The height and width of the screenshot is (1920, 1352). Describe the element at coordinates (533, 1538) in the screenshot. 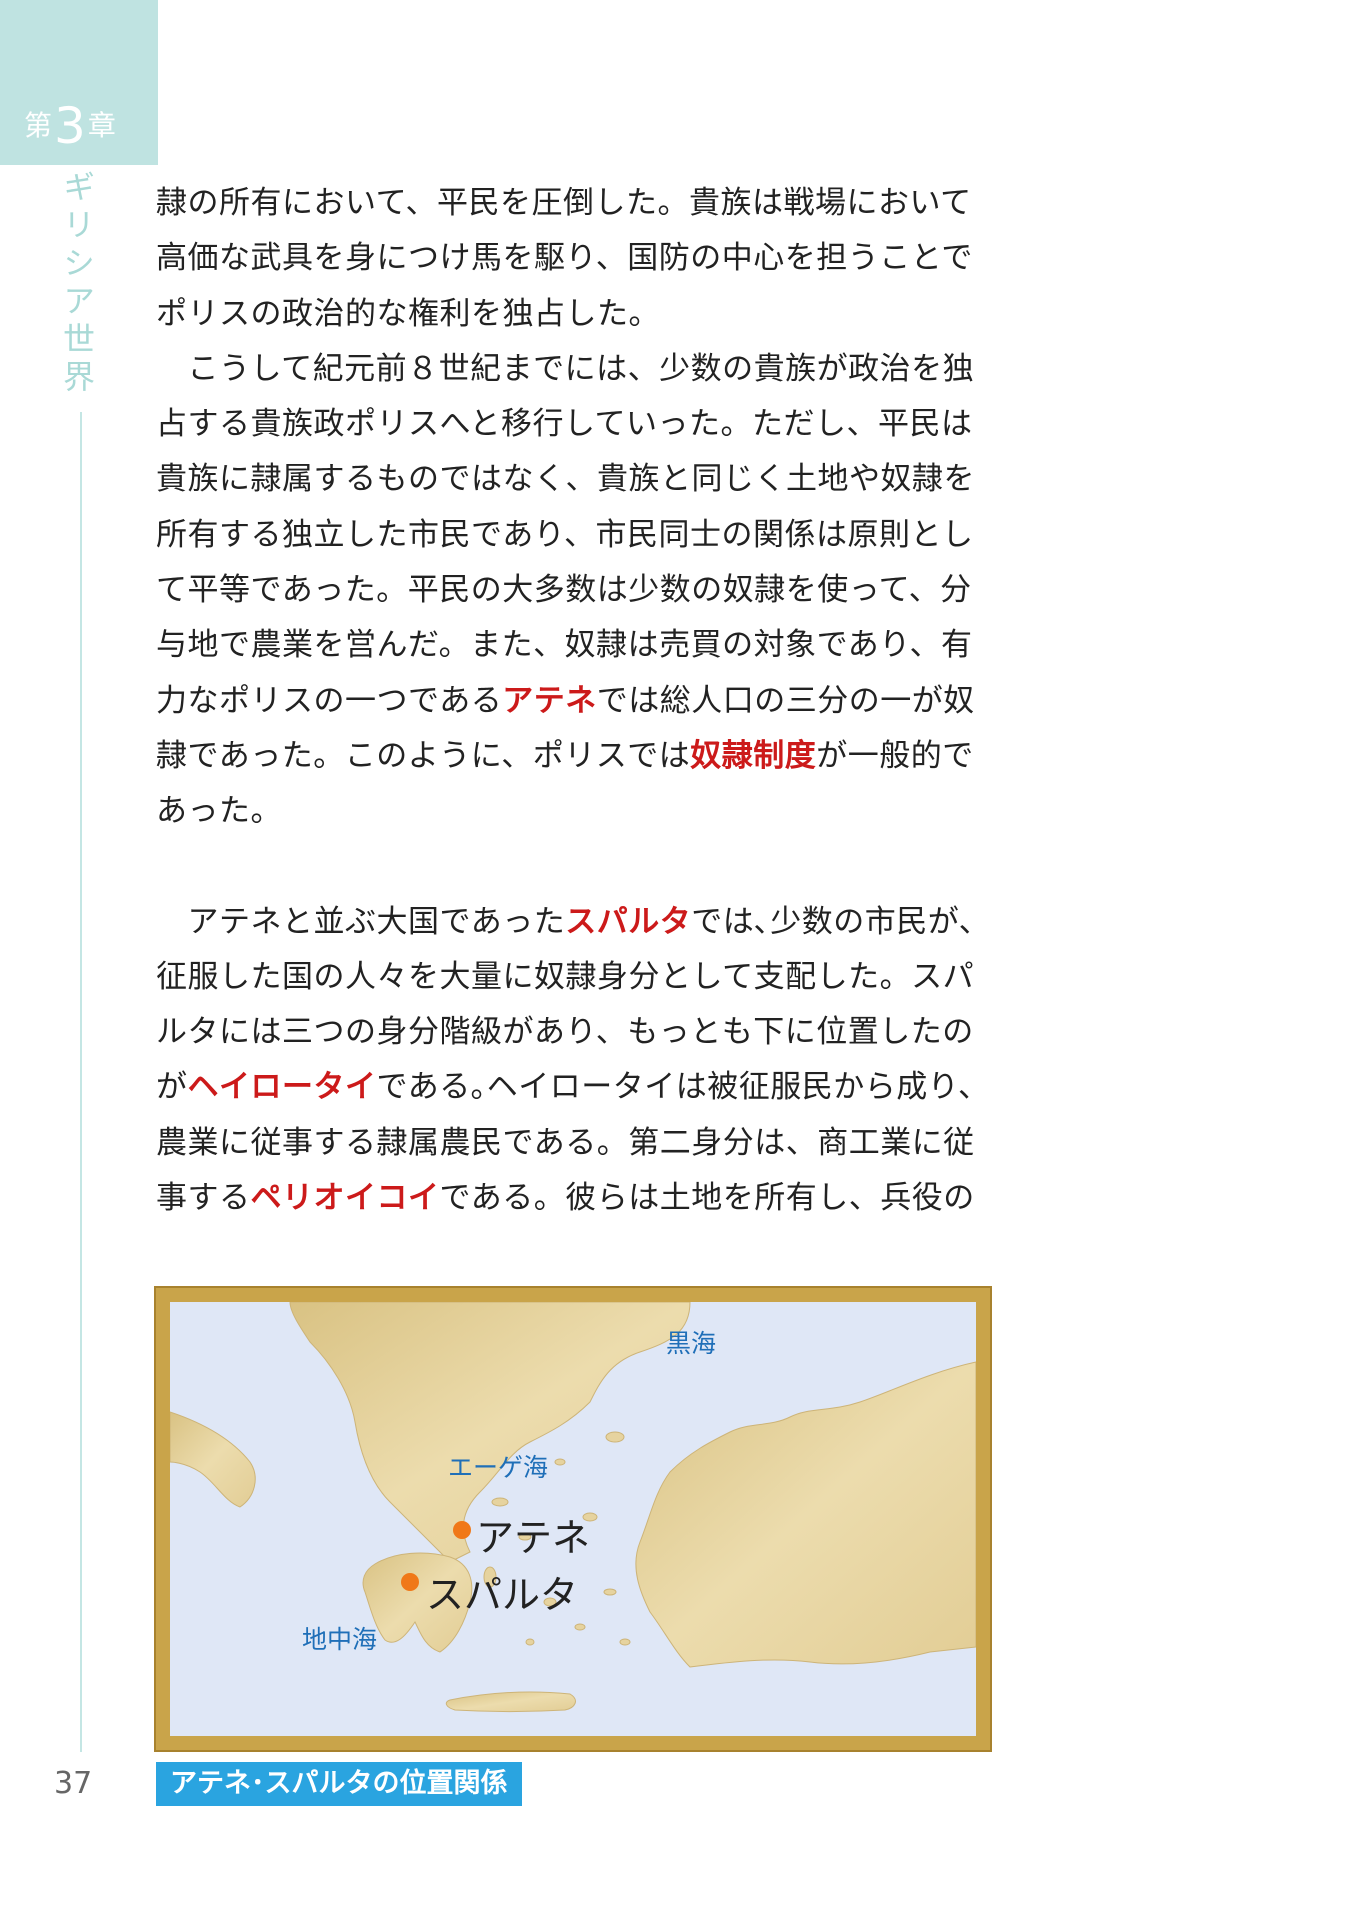

I see `label-athens: アテネ` at that location.